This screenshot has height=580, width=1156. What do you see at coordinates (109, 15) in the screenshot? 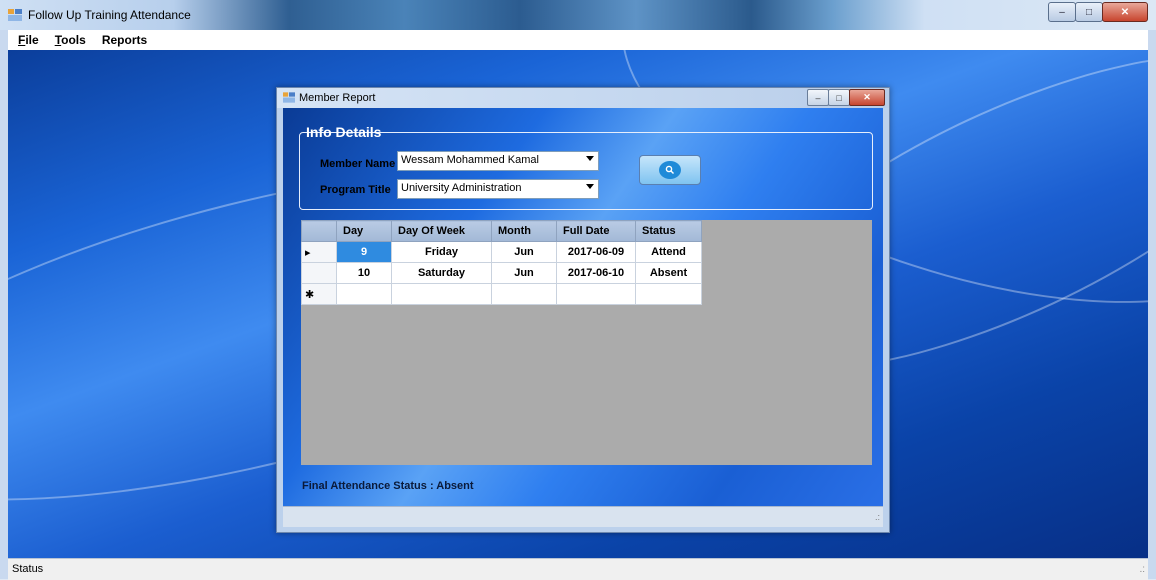
I see `window-title: Follow Up Training Attendance` at bounding box center [109, 15].